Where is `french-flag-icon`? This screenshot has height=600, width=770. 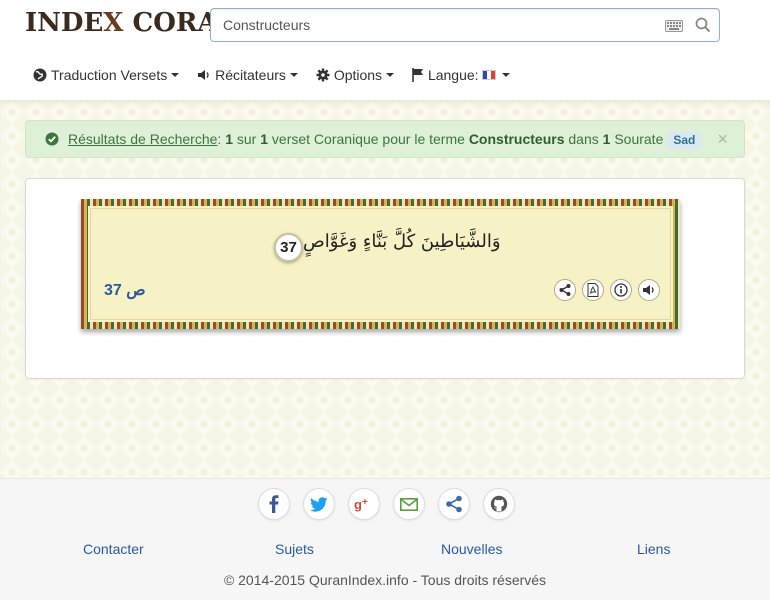
french-flag-icon is located at coordinates (488, 75).